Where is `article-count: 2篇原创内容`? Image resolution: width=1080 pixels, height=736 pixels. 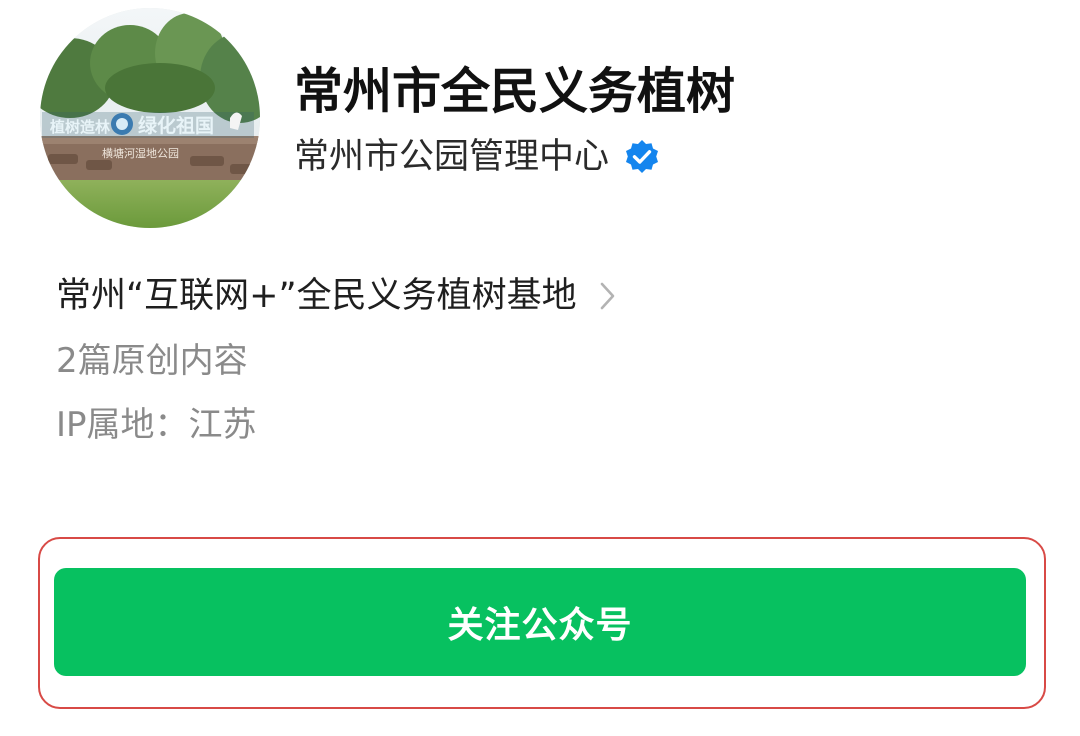 article-count: 2篇原创内容 is located at coordinates (152, 361).